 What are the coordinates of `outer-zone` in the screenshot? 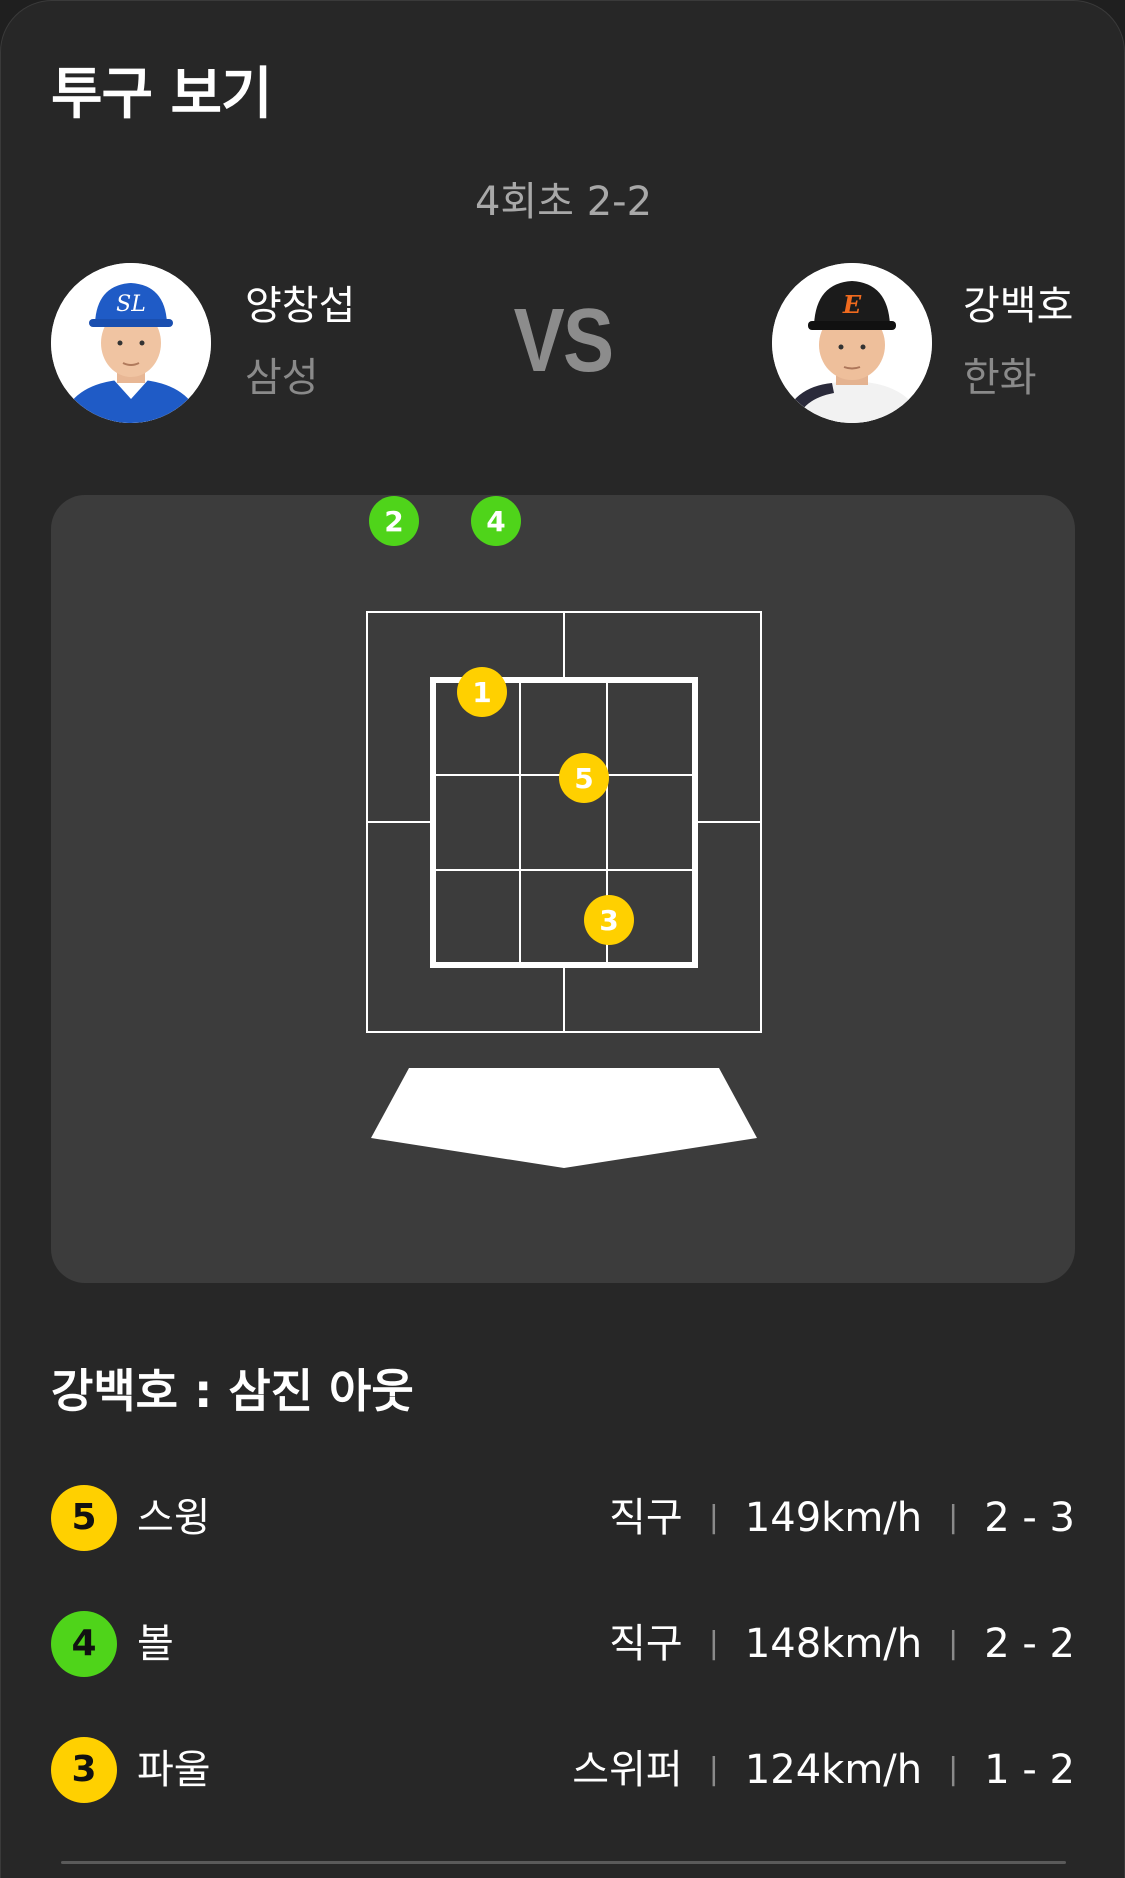 It's located at (564, 822).